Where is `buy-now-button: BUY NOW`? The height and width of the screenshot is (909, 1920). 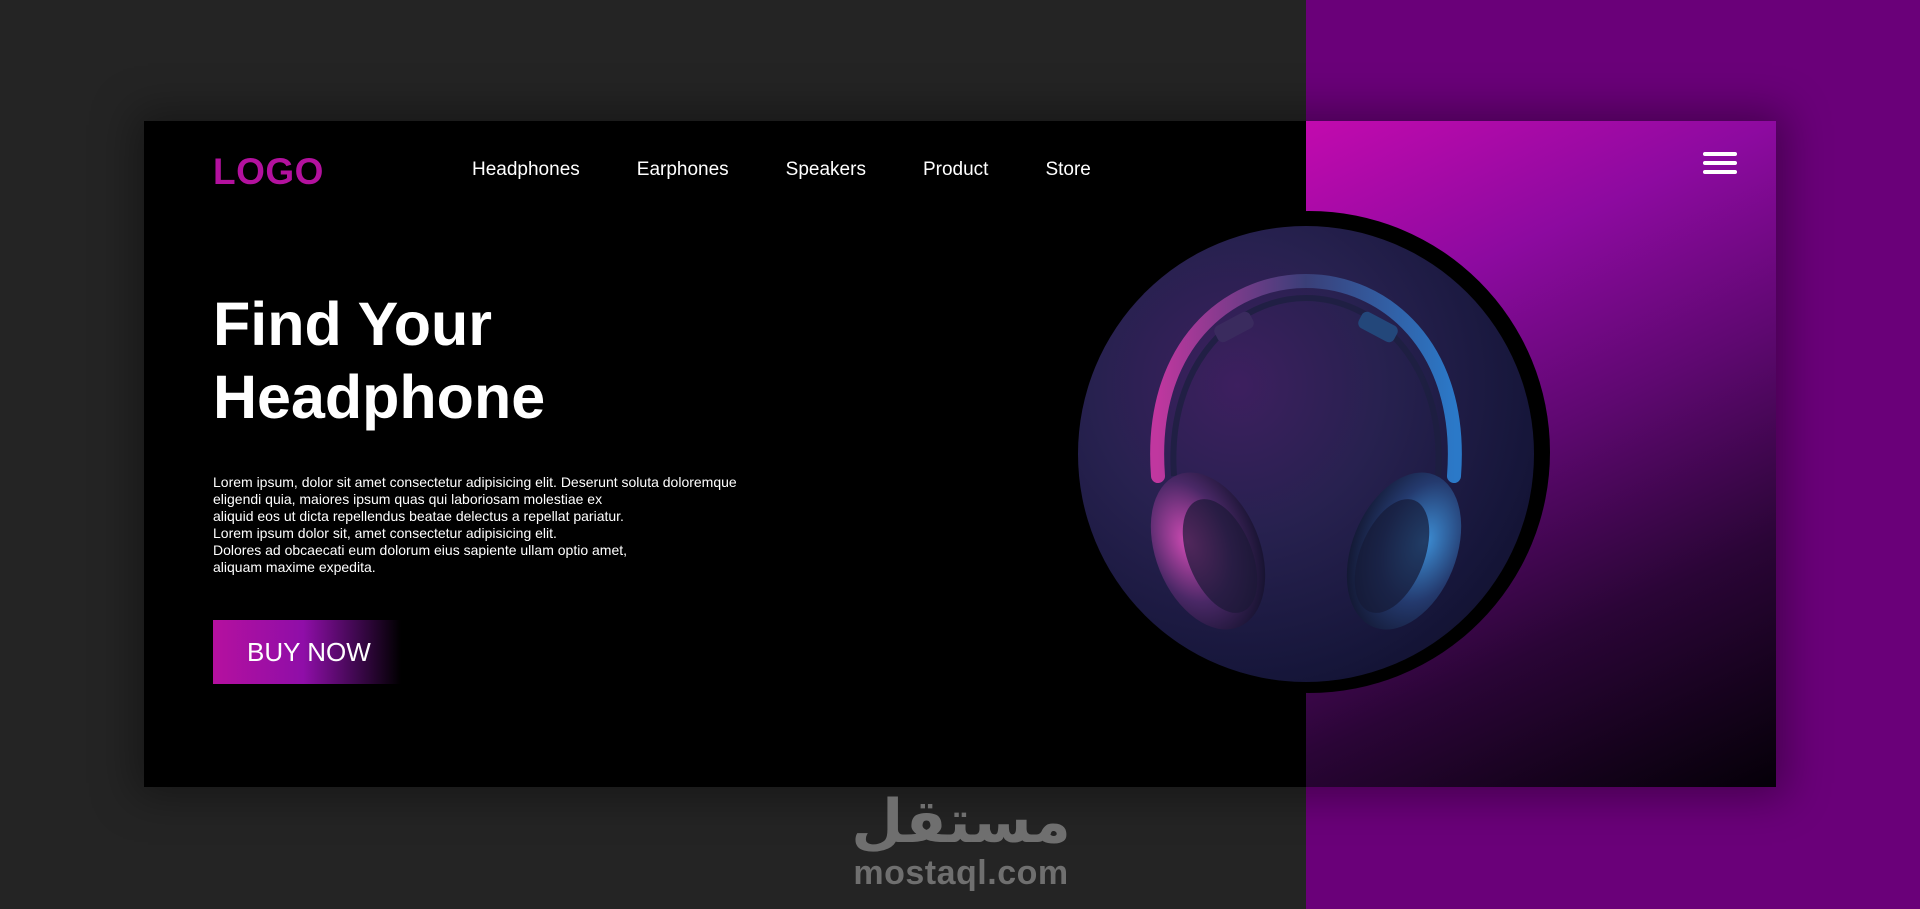 buy-now-button: BUY NOW is located at coordinates (307, 652).